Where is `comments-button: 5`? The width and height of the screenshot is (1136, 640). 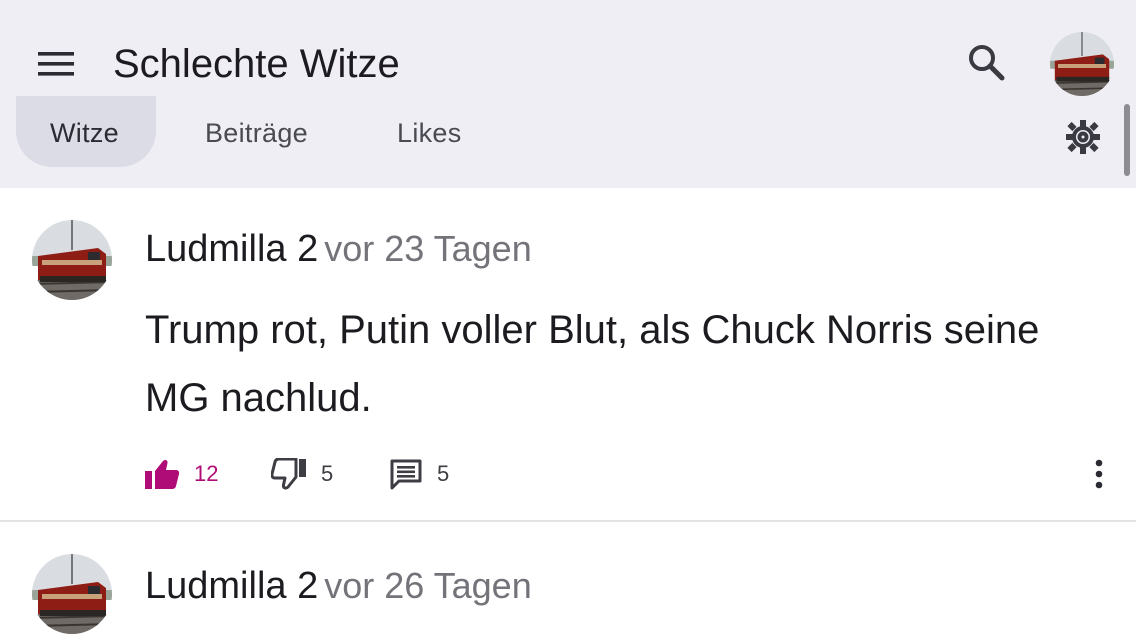
comments-button: 5 is located at coordinates (419, 474).